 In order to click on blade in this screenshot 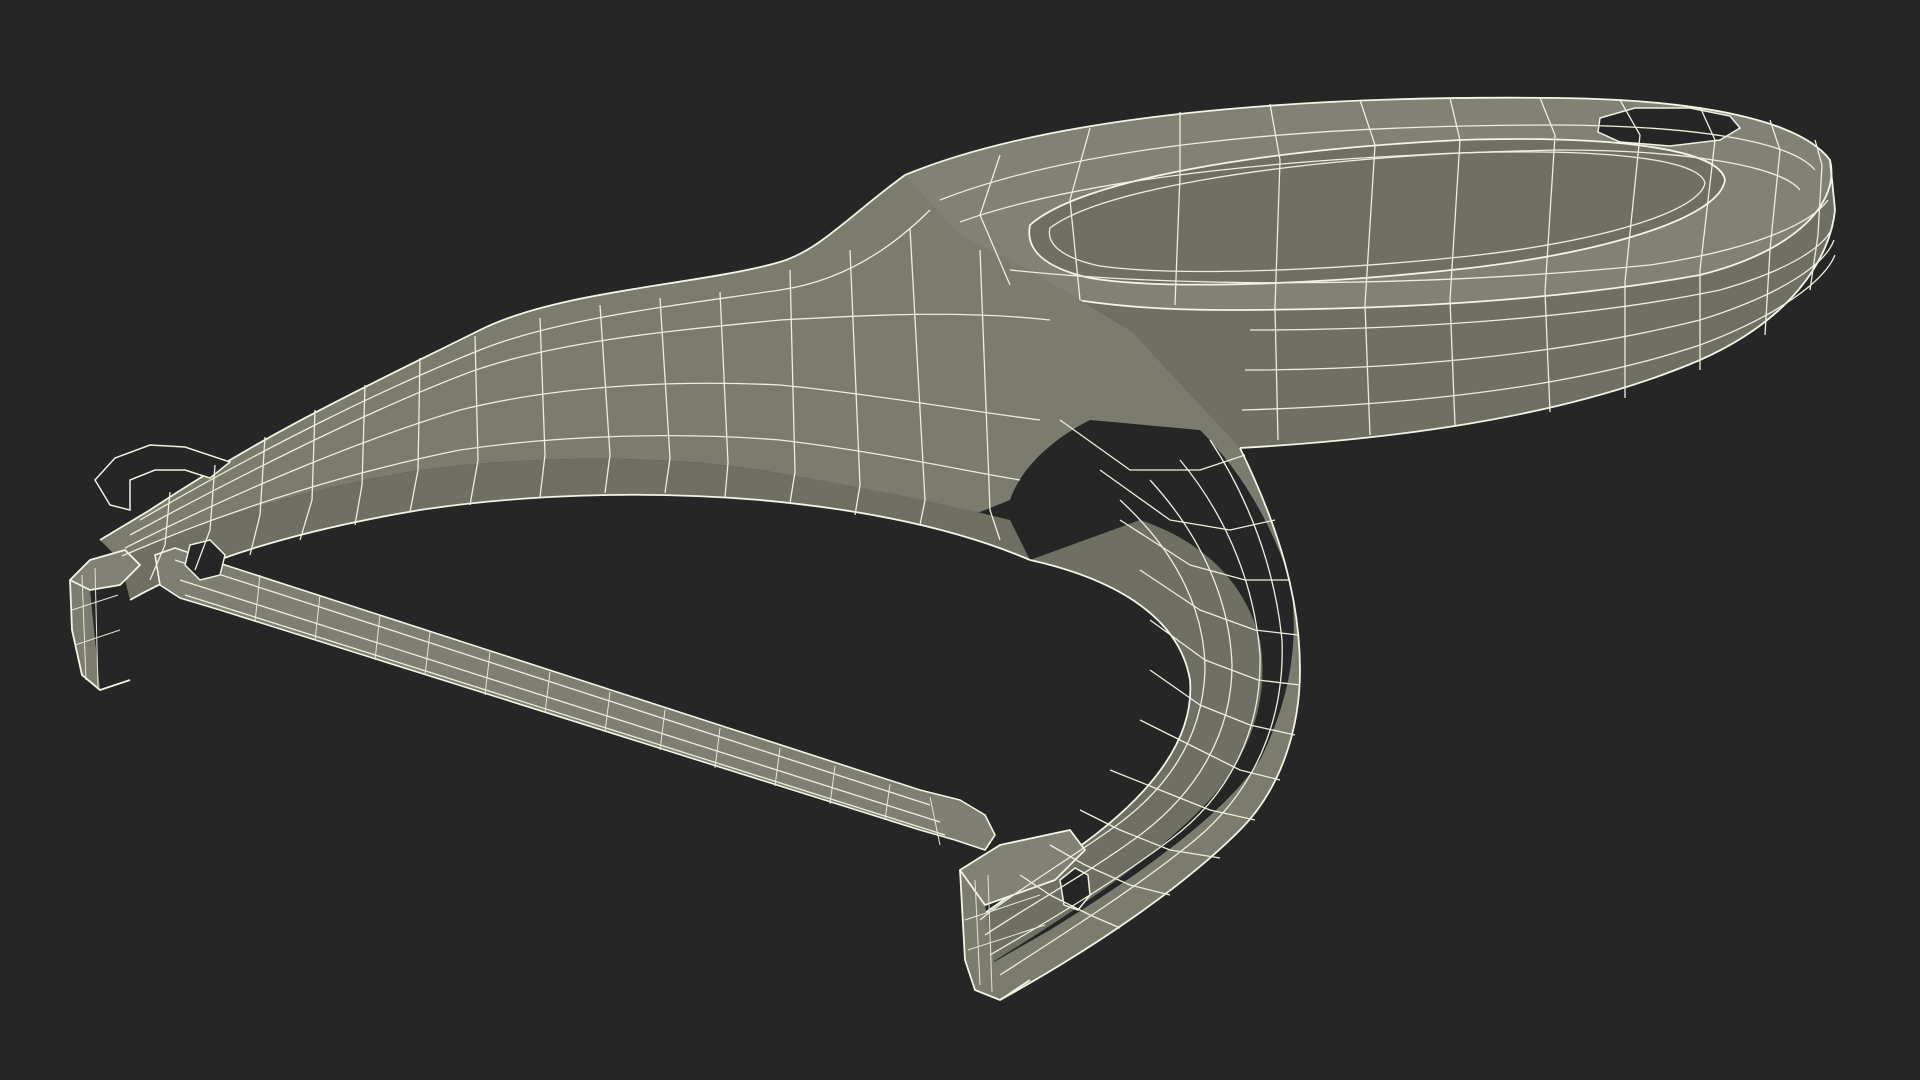, I will do `click(575, 695)`.